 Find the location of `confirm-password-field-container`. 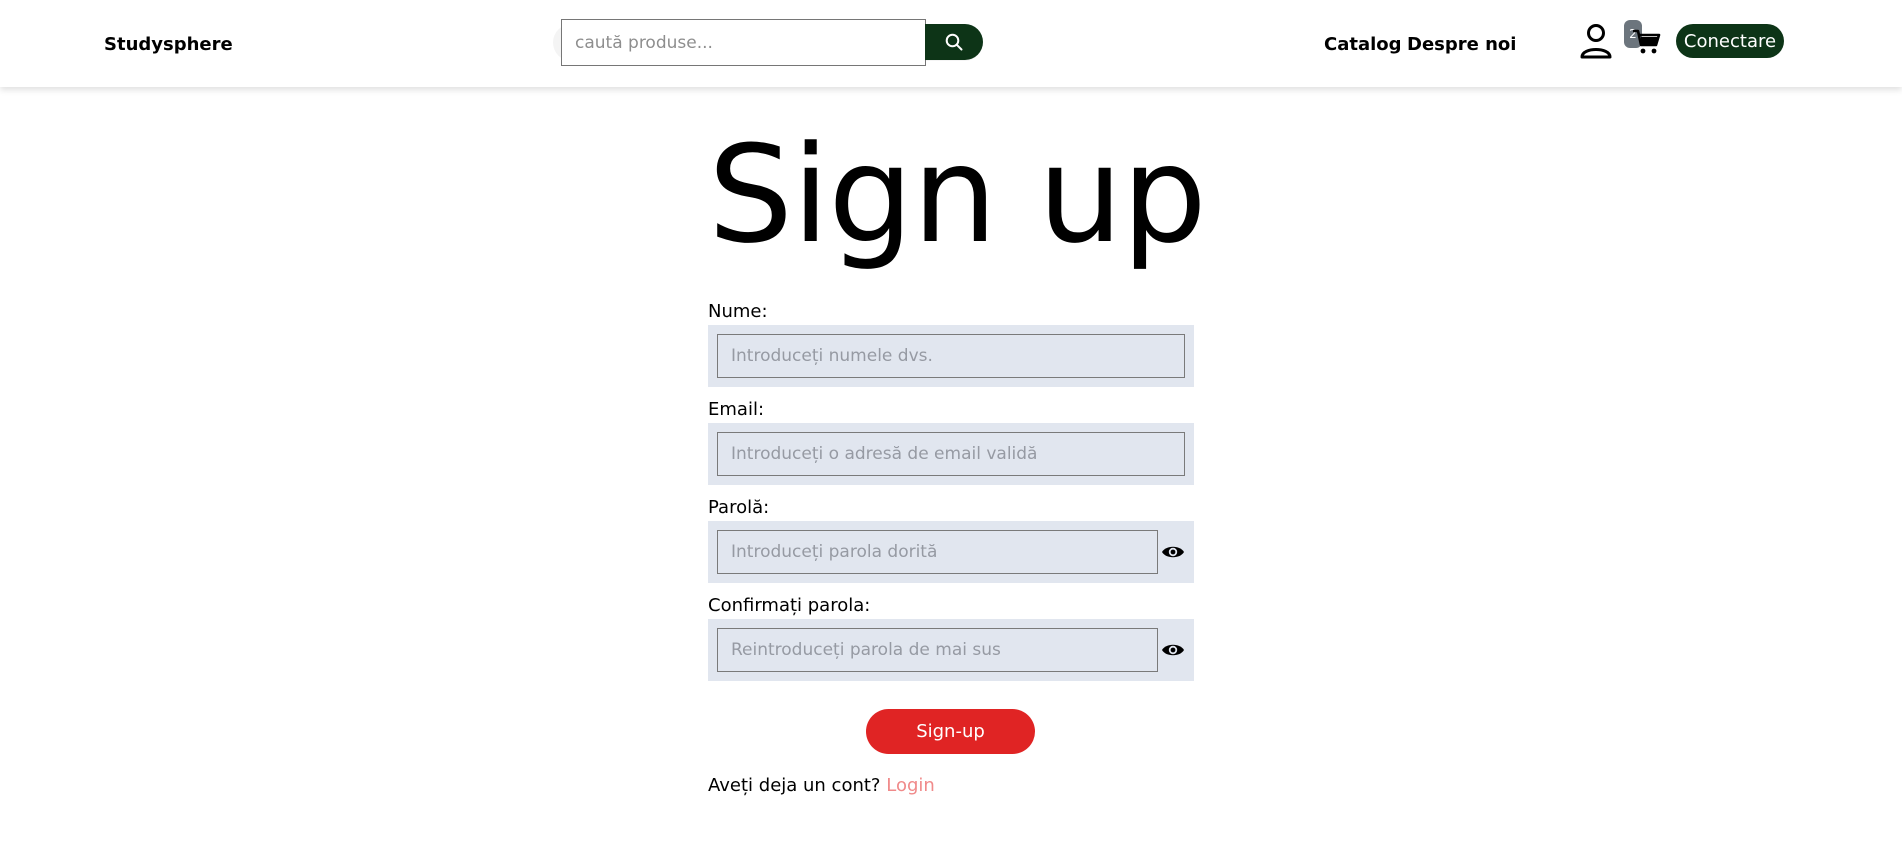

confirm-password-field-container is located at coordinates (951, 650).